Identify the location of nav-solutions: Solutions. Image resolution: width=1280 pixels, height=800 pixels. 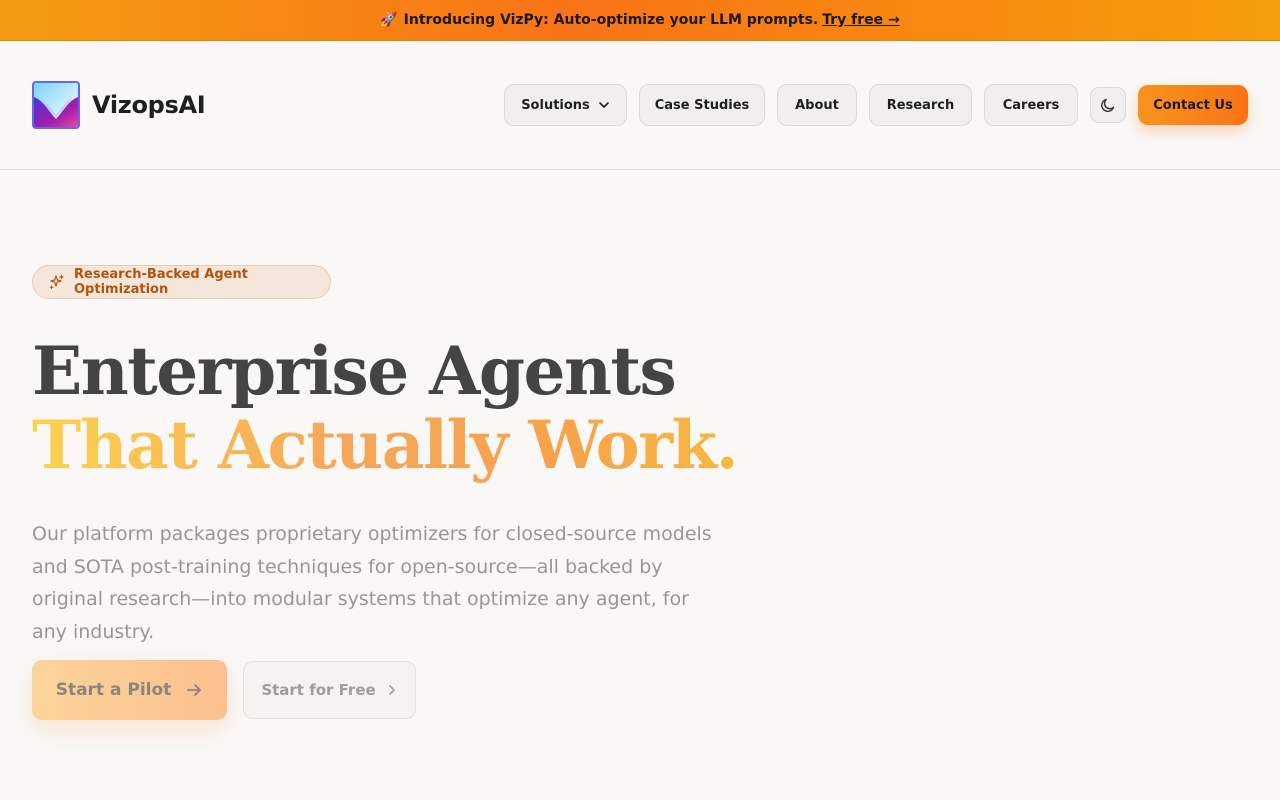
(565, 105).